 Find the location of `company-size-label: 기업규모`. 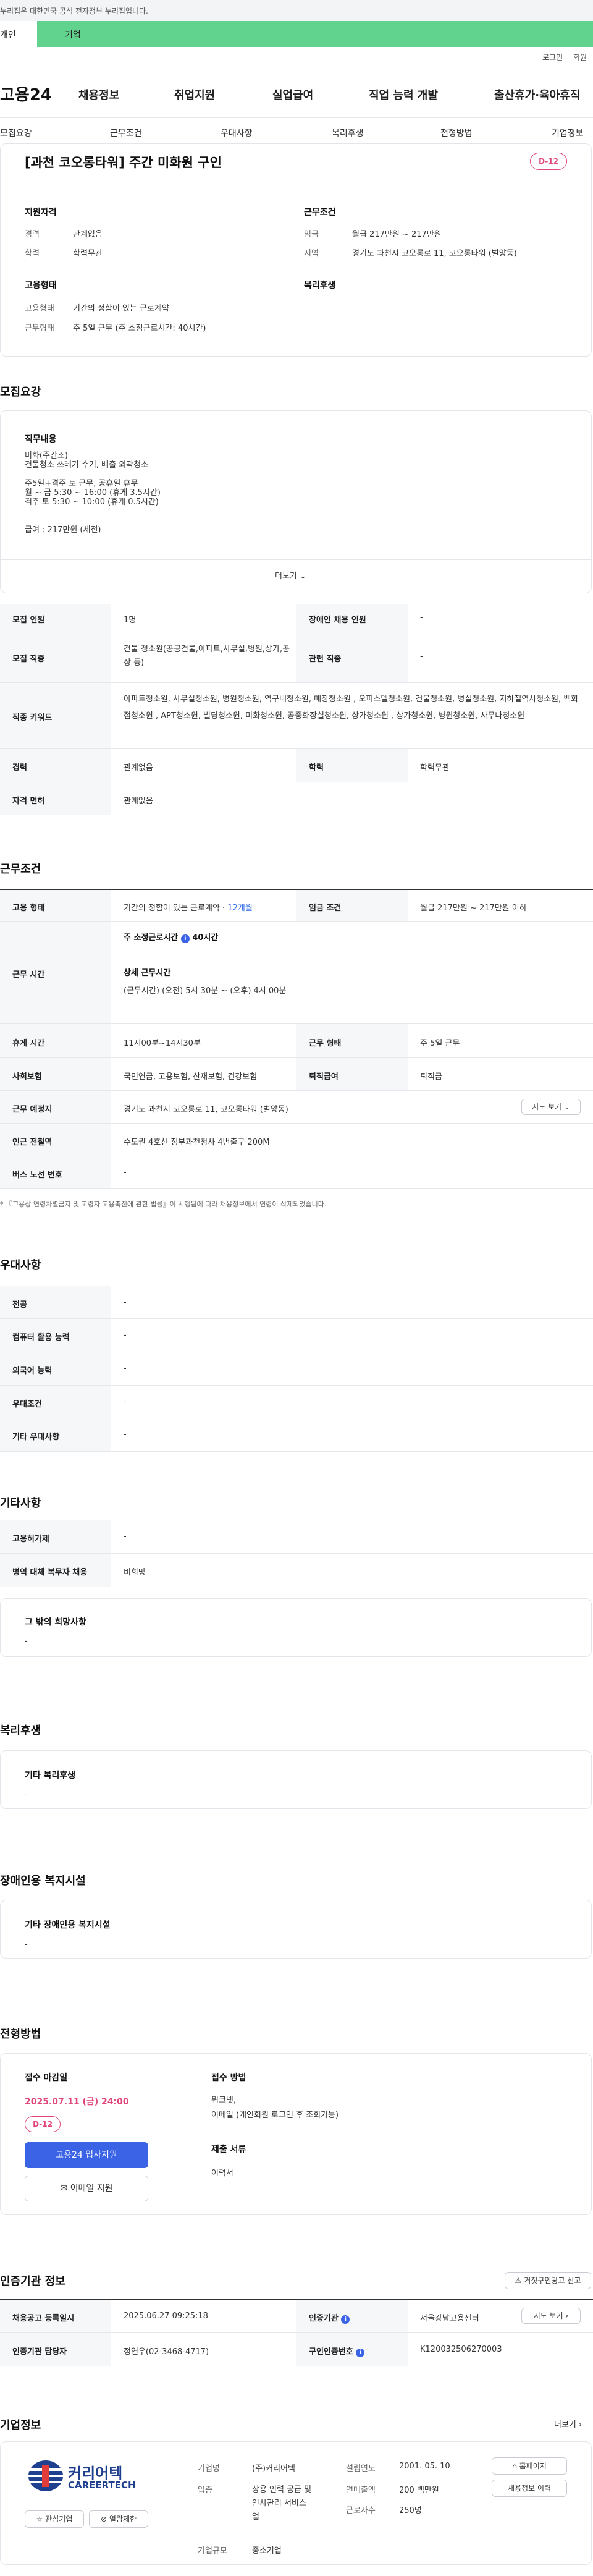

company-size-label: 기업규모 is located at coordinates (212, 2551).